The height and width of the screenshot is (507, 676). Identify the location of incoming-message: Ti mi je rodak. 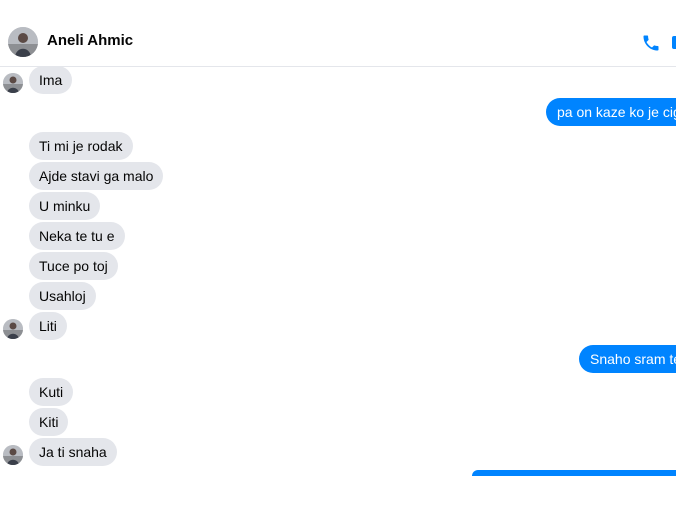
(81, 146).